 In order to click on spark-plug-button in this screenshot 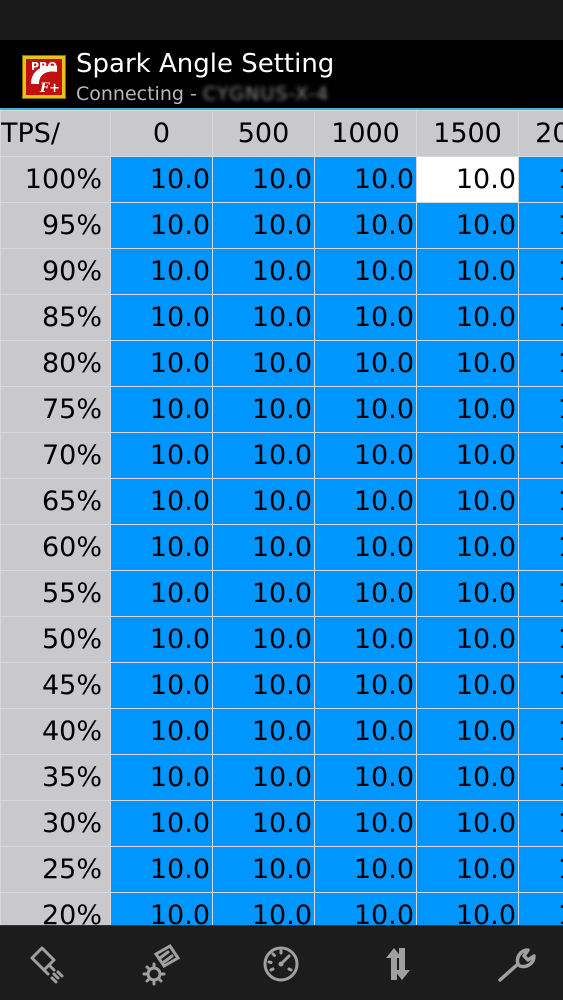, I will do `click(46, 964)`.